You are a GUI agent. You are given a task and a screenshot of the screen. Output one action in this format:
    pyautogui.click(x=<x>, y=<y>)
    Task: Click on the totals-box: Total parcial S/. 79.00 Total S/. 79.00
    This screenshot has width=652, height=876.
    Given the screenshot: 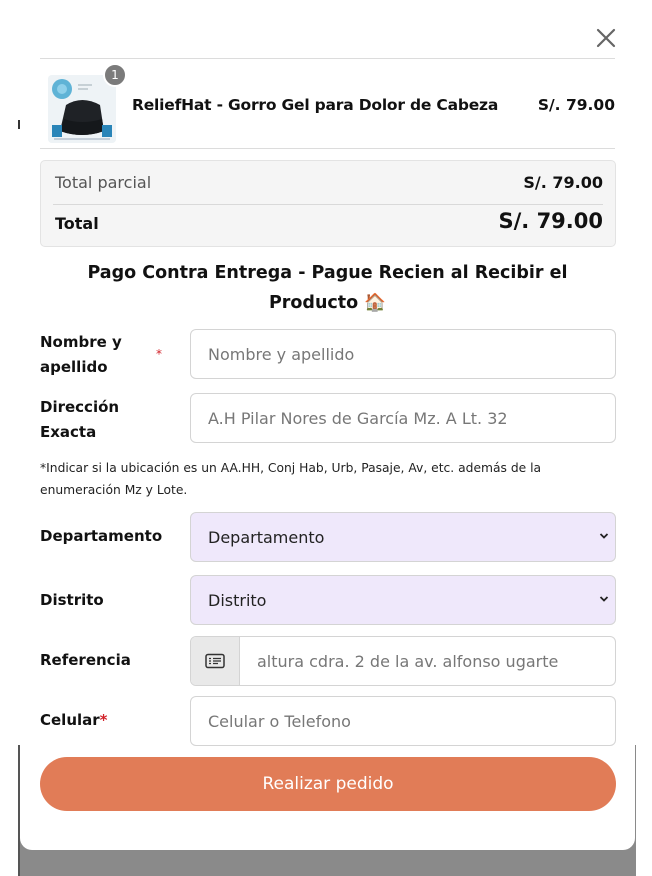 What is the action you would take?
    pyautogui.click(x=328, y=203)
    